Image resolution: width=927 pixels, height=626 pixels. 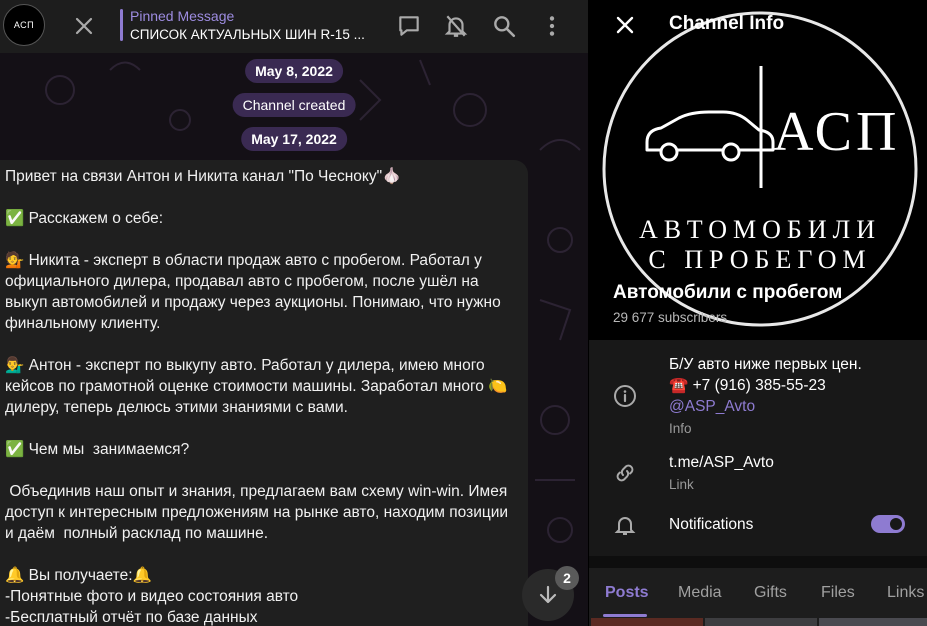 I want to click on comments-icon, so click(x=409, y=26).